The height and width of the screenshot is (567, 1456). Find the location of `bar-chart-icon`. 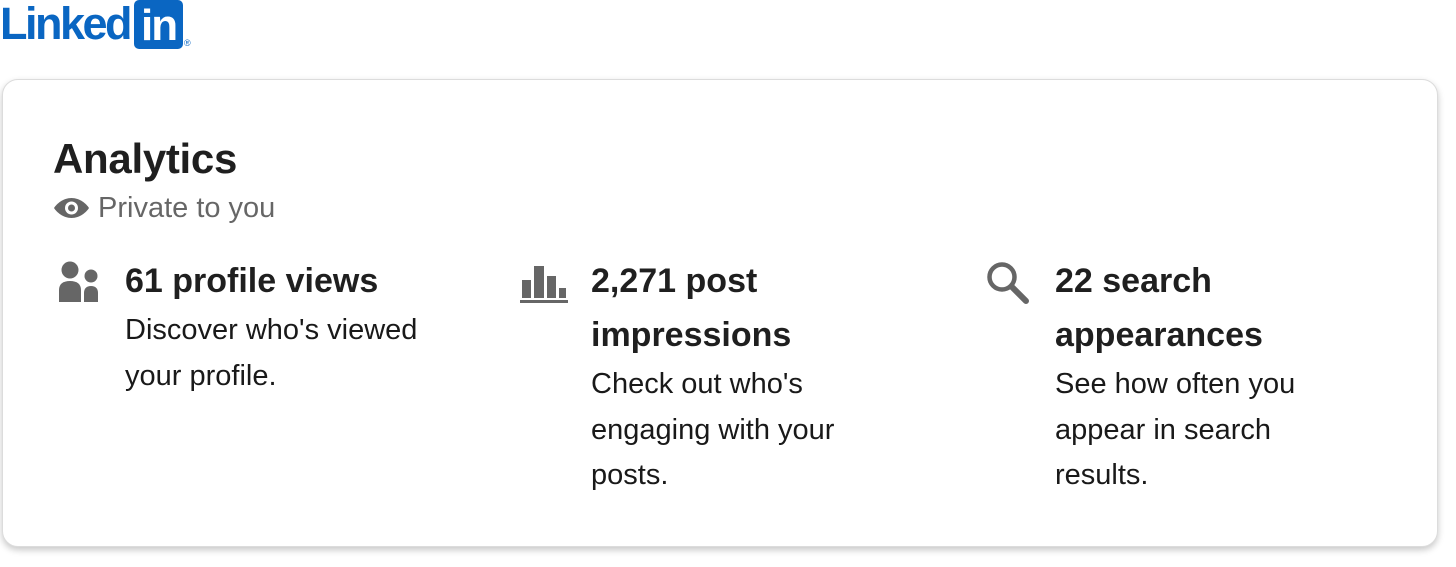

bar-chart-icon is located at coordinates (544, 284).